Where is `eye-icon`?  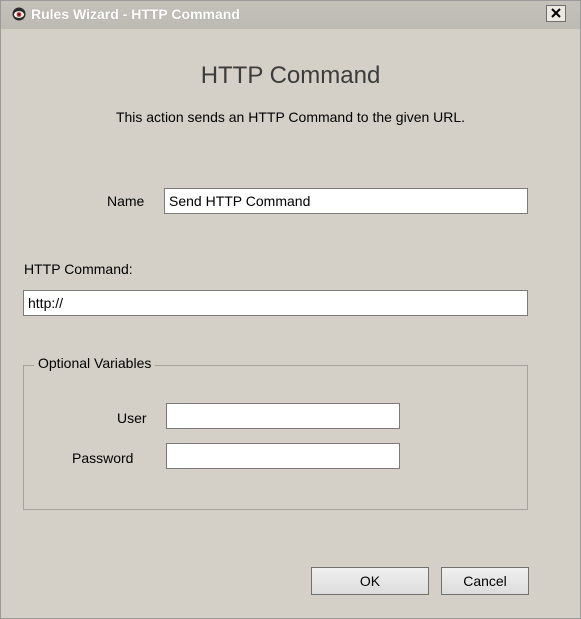
eye-icon is located at coordinates (19, 14).